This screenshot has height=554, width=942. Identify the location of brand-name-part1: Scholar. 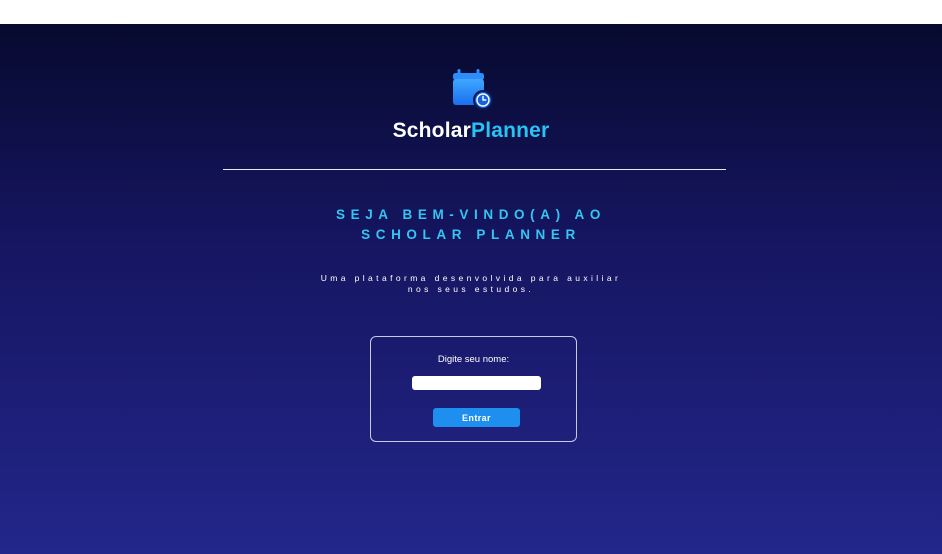
(431, 130).